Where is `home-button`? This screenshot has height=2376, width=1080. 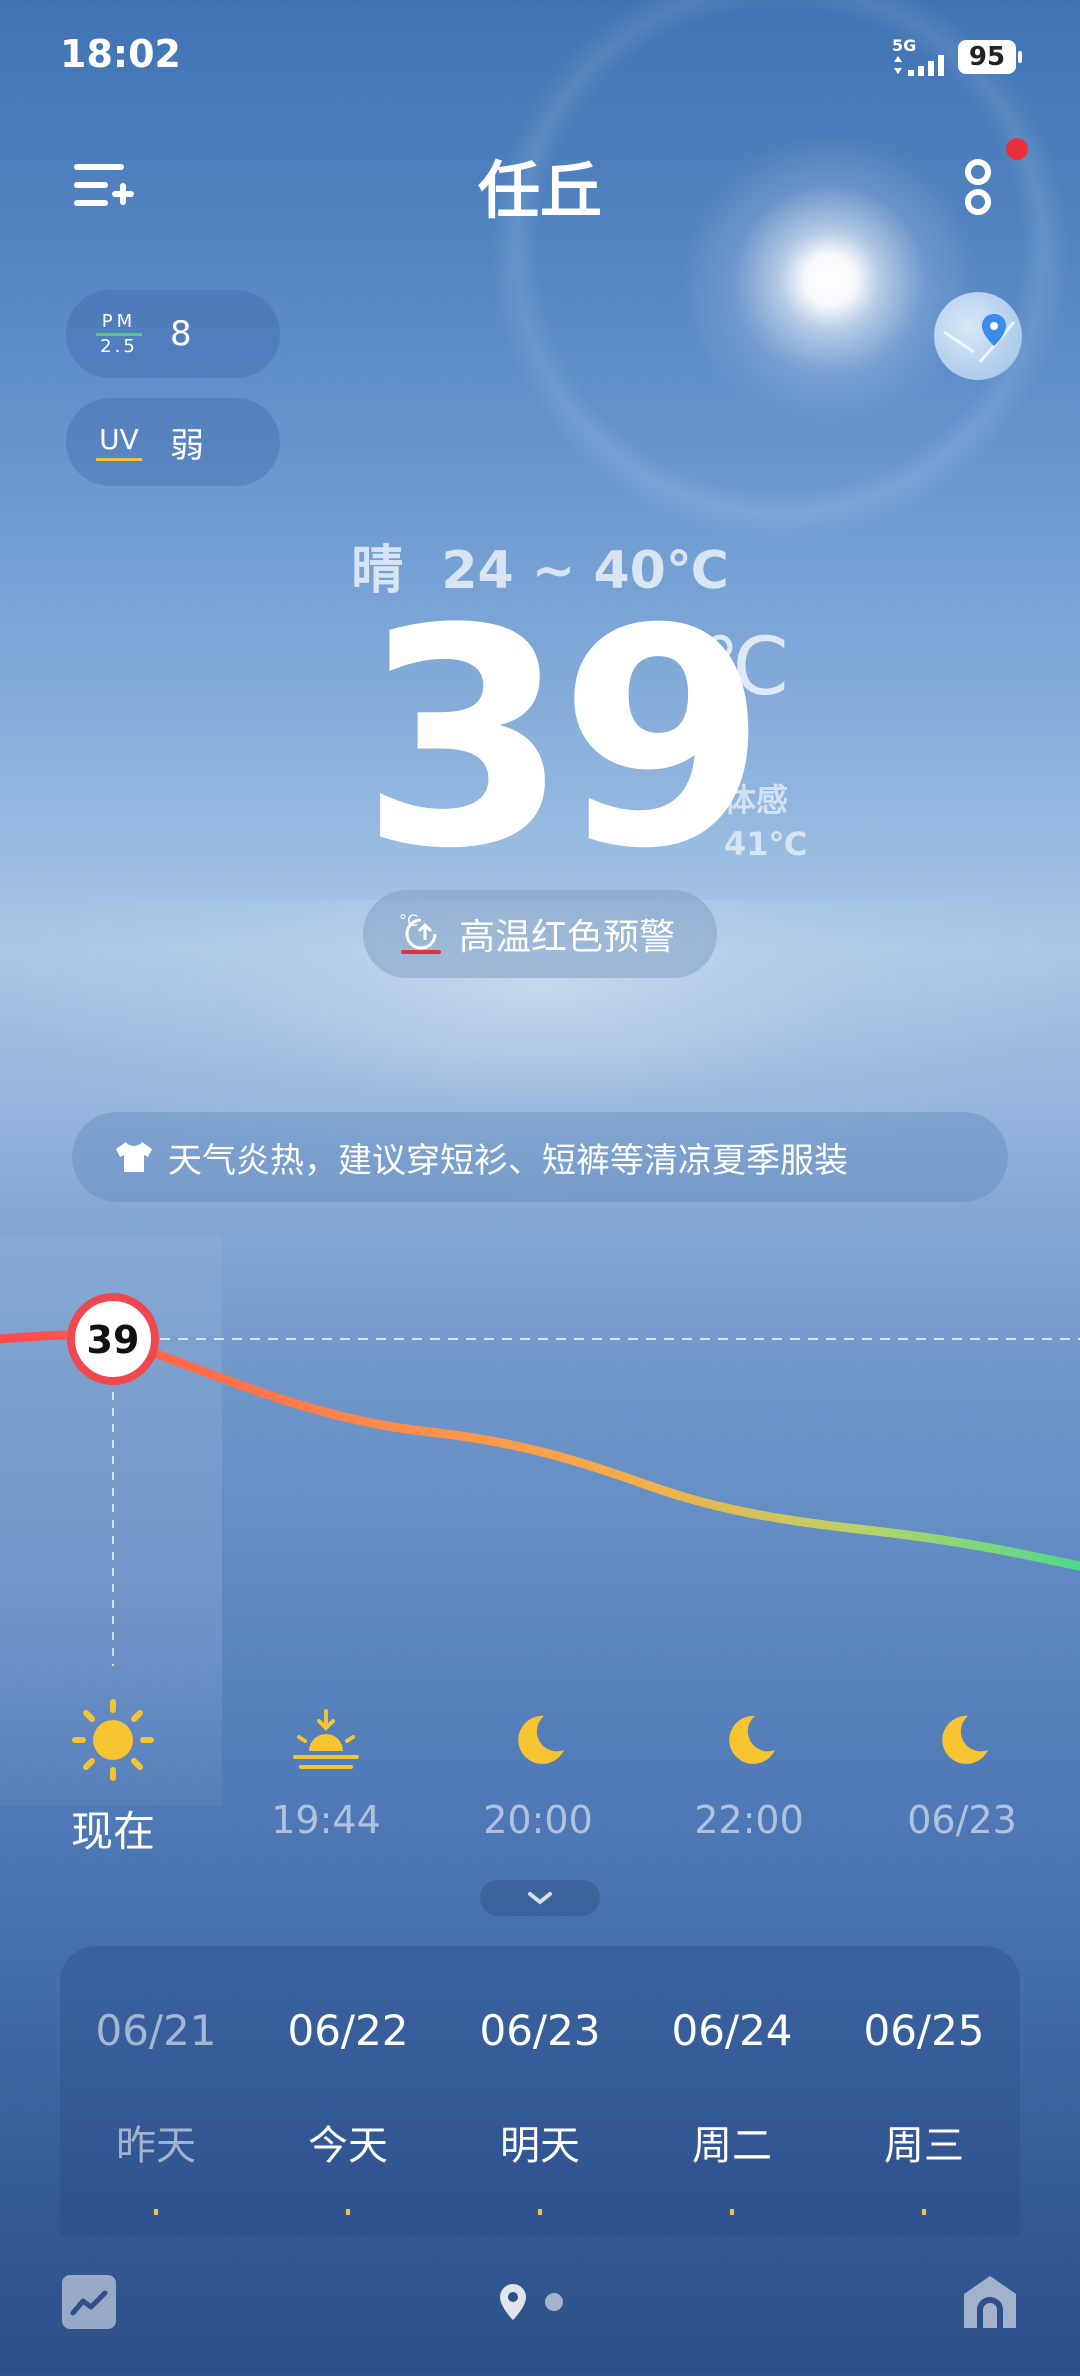
home-button is located at coordinates (990, 2304).